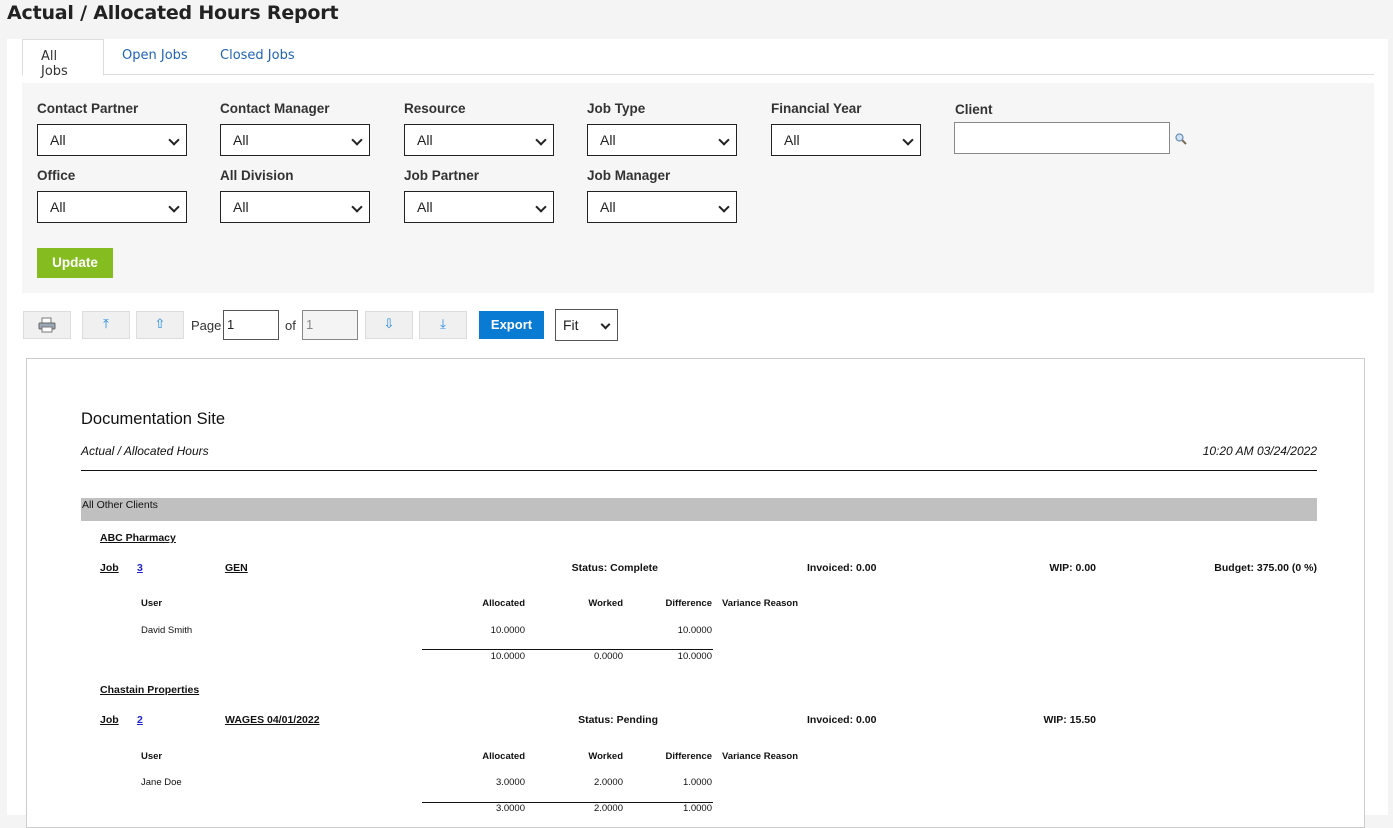 The height and width of the screenshot is (828, 1393). What do you see at coordinates (608, 656) in the screenshot?
I see `total-worked: 0.0000` at bounding box center [608, 656].